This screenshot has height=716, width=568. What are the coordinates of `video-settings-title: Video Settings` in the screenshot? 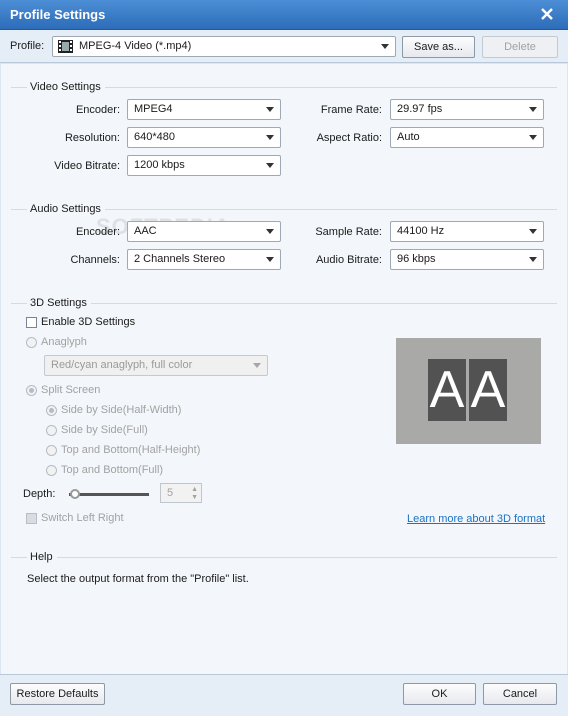 It's located at (65, 87).